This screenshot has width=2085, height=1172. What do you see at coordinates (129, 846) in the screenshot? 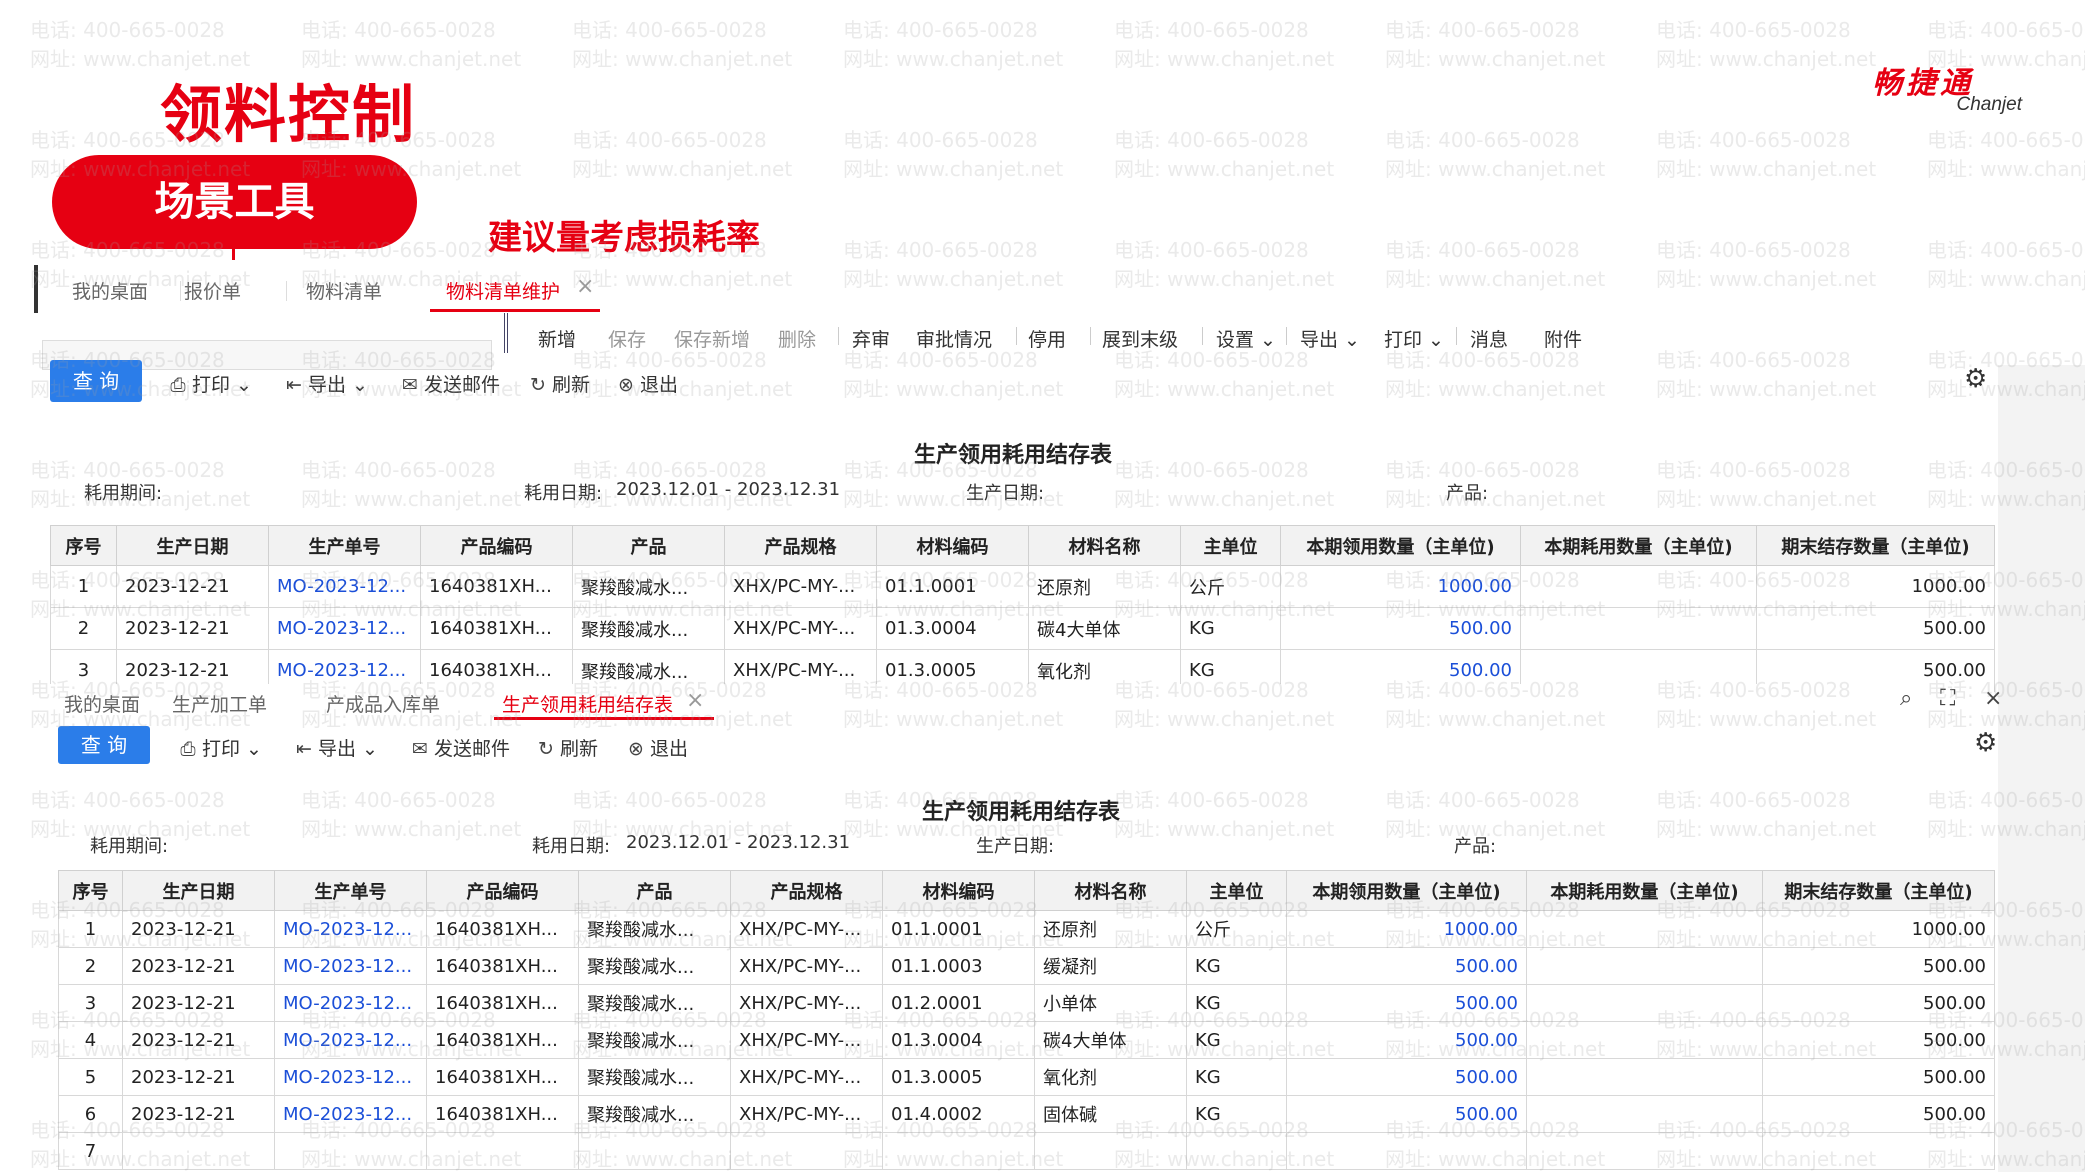
I see `meta-period-label: 耗用期间:` at bounding box center [129, 846].